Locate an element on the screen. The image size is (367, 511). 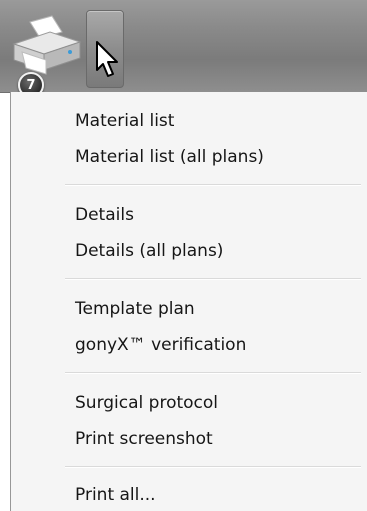
menu-item-details: Details is located at coordinates (104, 215).